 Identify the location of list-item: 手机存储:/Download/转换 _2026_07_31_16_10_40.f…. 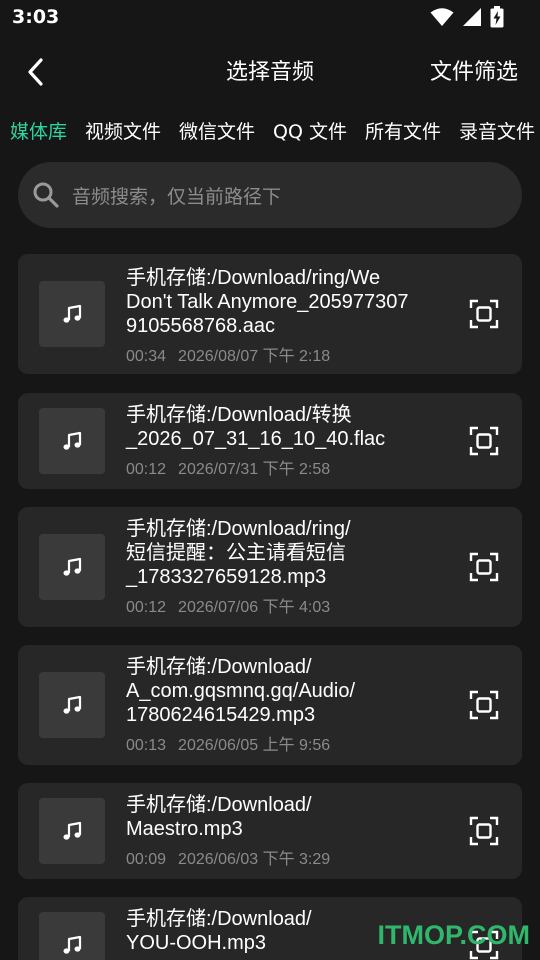
(270, 441).